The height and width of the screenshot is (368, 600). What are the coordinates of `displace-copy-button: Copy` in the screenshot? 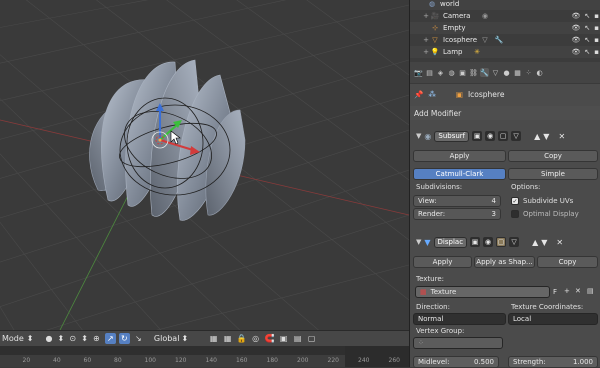 It's located at (567, 262).